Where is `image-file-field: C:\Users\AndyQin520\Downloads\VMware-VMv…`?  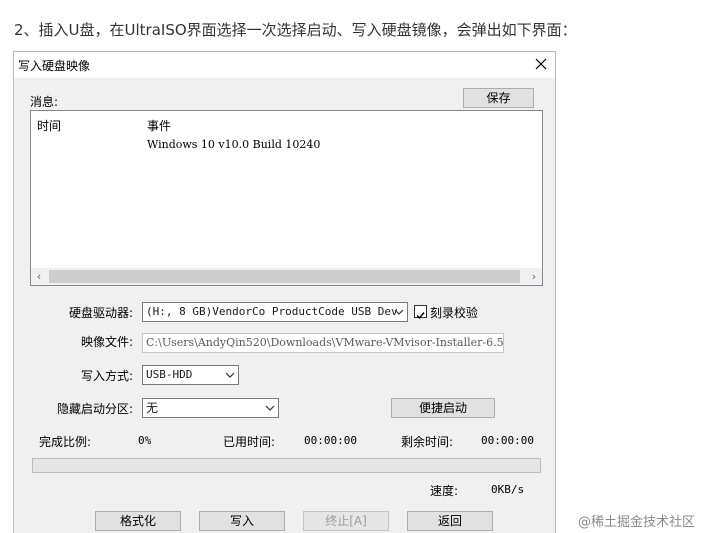 image-file-field: C:\Users\AndyQin520\Downloads\VMware-VMv… is located at coordinates (323, 343).